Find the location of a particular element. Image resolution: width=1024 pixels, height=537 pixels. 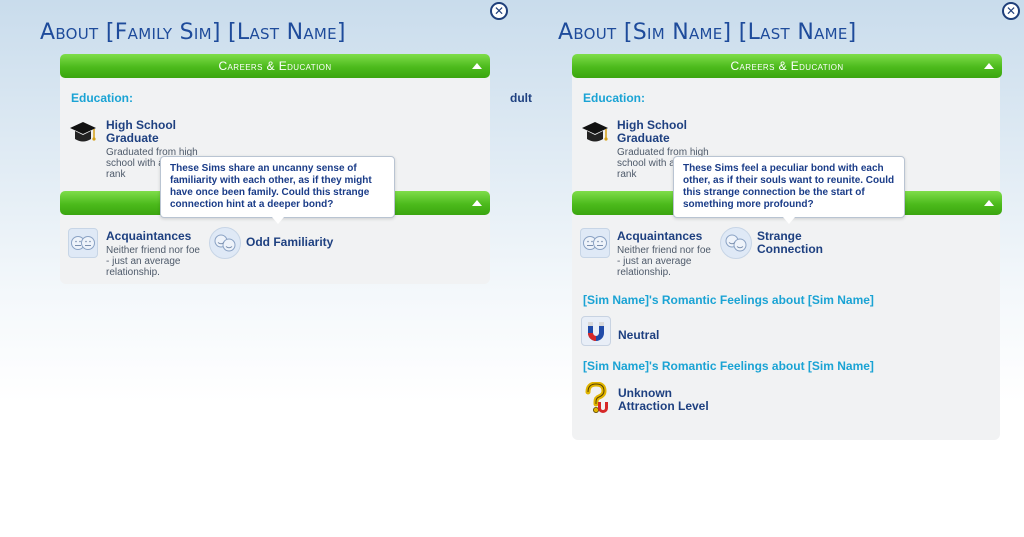

panel-title: About [Sim Name] [Last Name] is located at coordinates (707, 32).